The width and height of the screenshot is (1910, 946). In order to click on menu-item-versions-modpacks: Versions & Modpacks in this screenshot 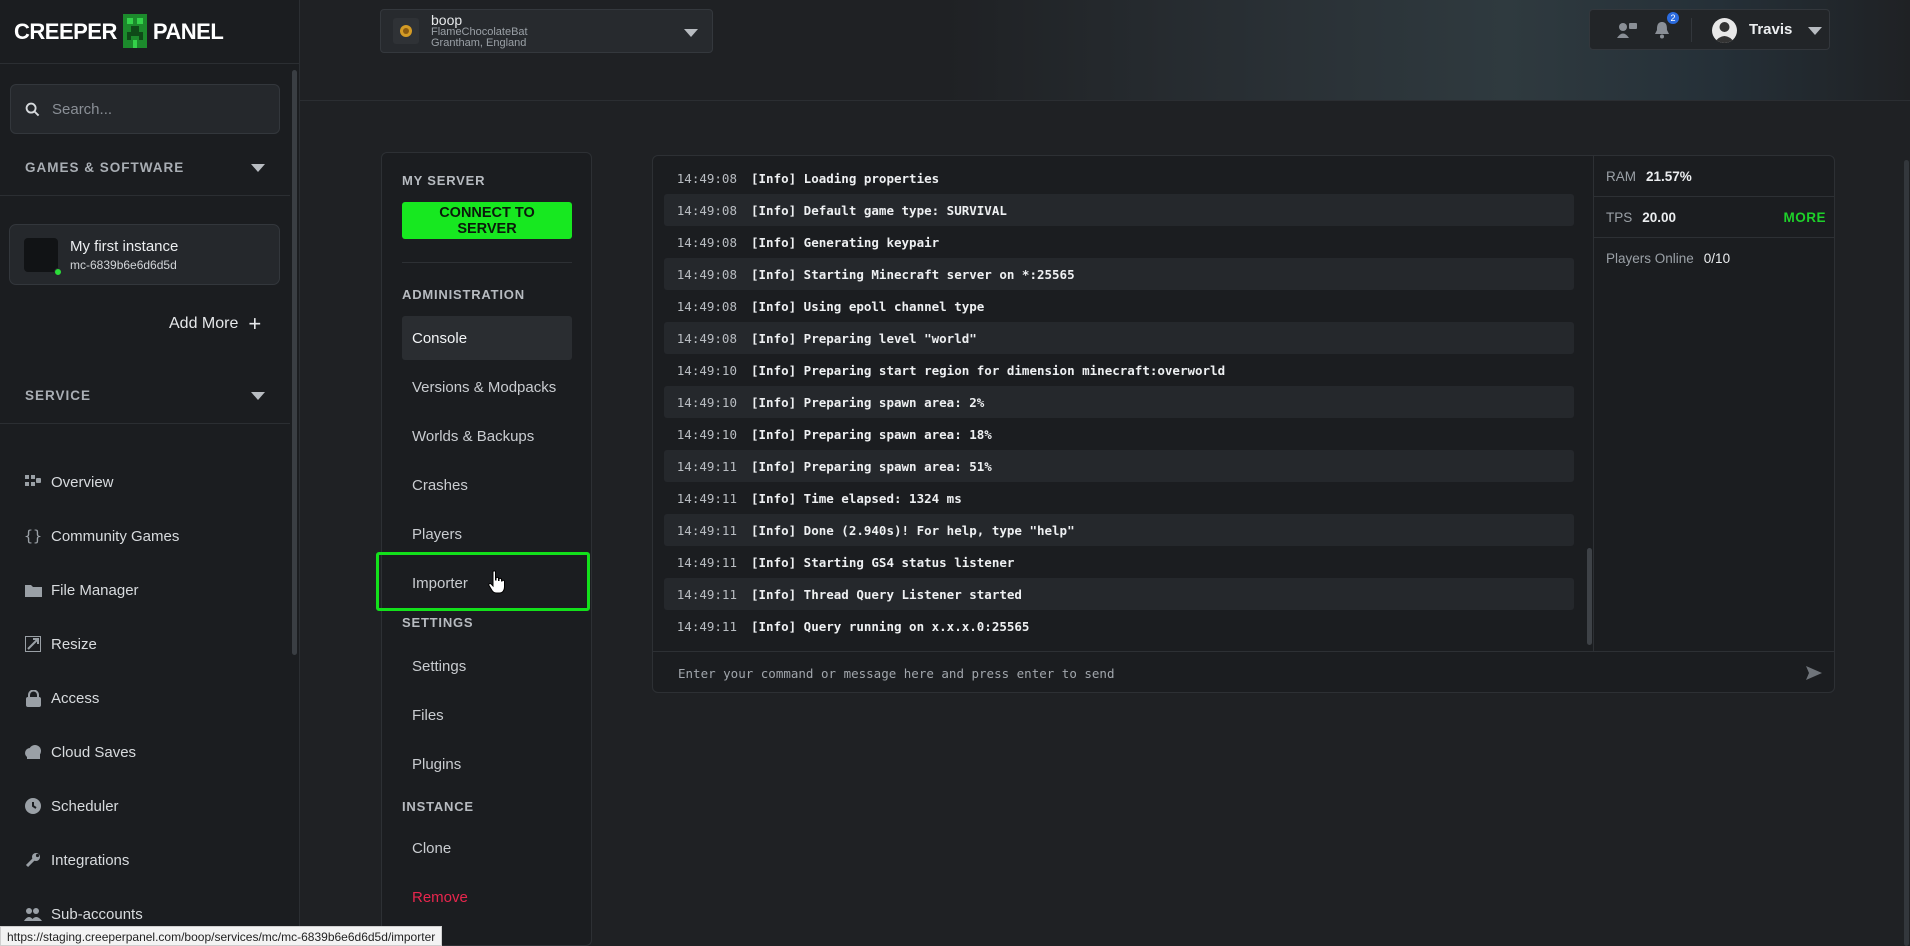, I will do `click(487, 387)`.